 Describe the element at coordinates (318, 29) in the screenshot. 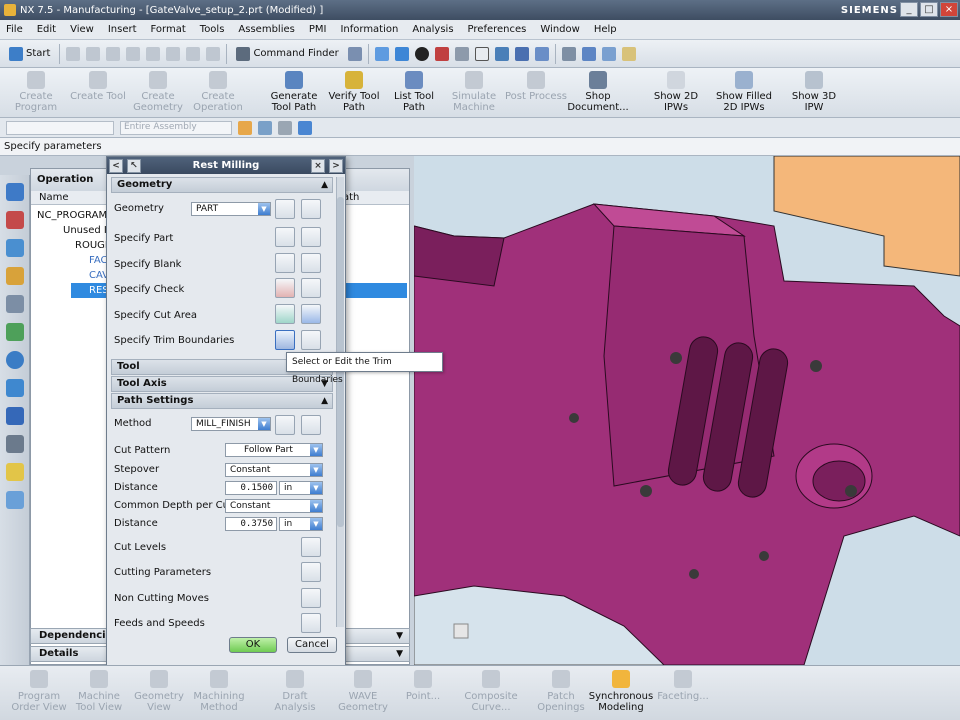

I see `menu-pmi: PMI` at that location.